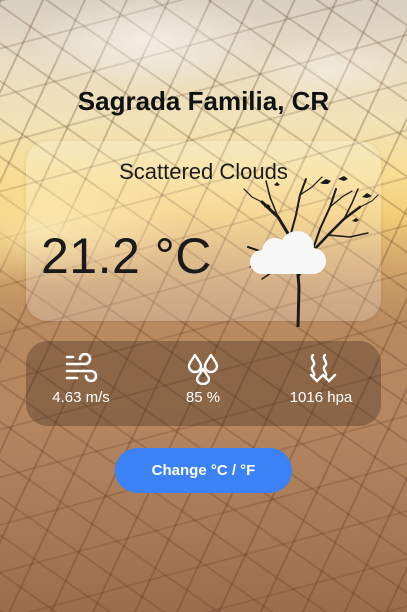 The height and width of the screenshot is (612, 407). Describe the element at coordinates (321, 397) in the screenshot. I see `pressure-value: 1016 hpa` at that location.